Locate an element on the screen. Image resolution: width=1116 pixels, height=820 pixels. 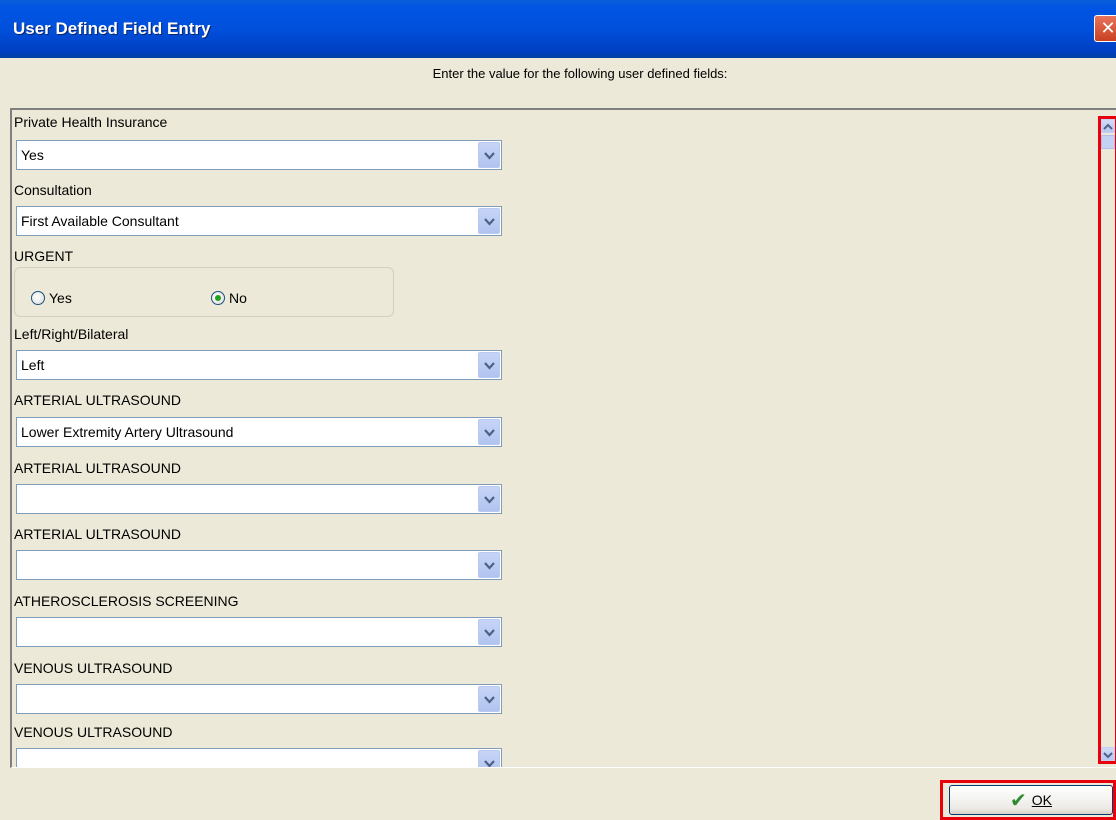
ok-button-highlight: ✔ OK is located at coordinates (1028, 800).